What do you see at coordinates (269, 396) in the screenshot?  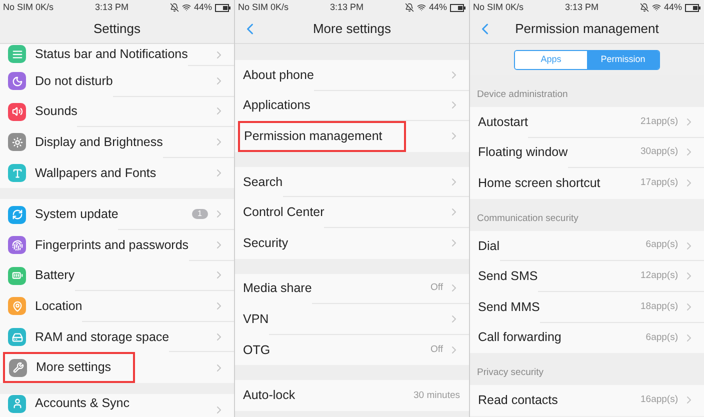 I see `row-label: Auto-lock` at bounding box center [269, 396].